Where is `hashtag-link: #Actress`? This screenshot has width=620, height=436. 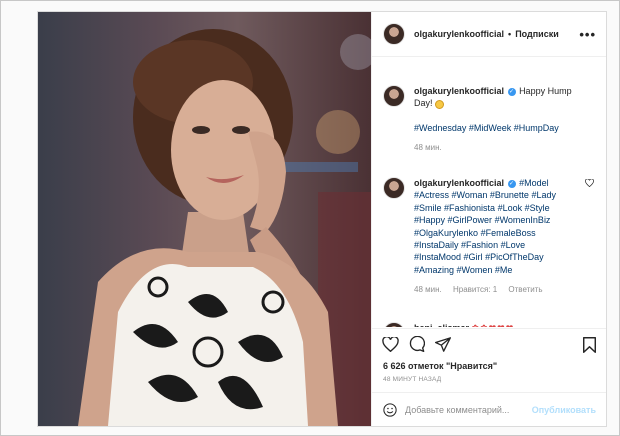 hashtag-link: #Actress is located at coordinates (431, 195).